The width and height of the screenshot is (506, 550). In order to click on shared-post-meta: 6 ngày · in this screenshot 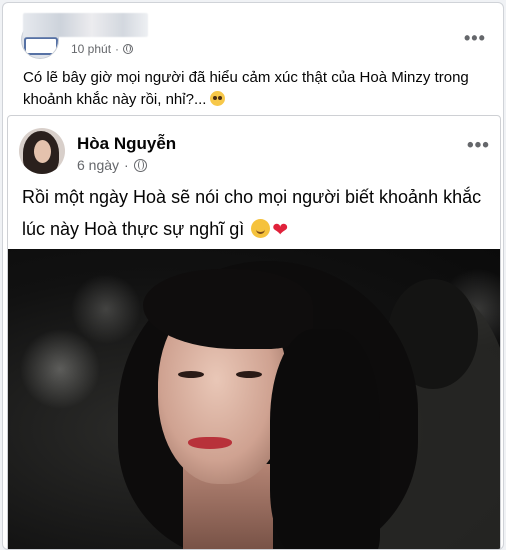, I will do `click(112, 165)`.